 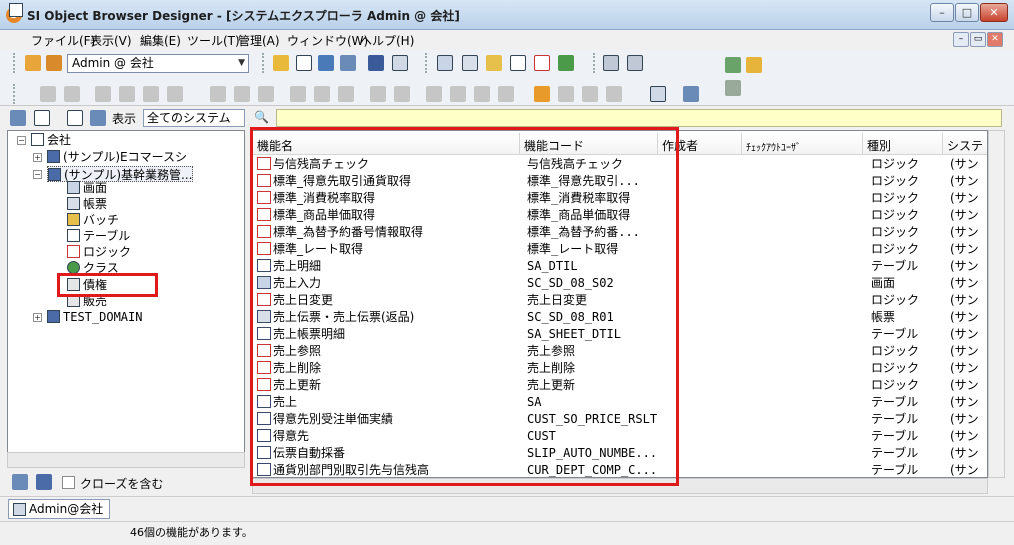 What do you see at coordinates (54, 63) in the screenshot?
I see `user-lock-icon` at bounding box center [54, 63].